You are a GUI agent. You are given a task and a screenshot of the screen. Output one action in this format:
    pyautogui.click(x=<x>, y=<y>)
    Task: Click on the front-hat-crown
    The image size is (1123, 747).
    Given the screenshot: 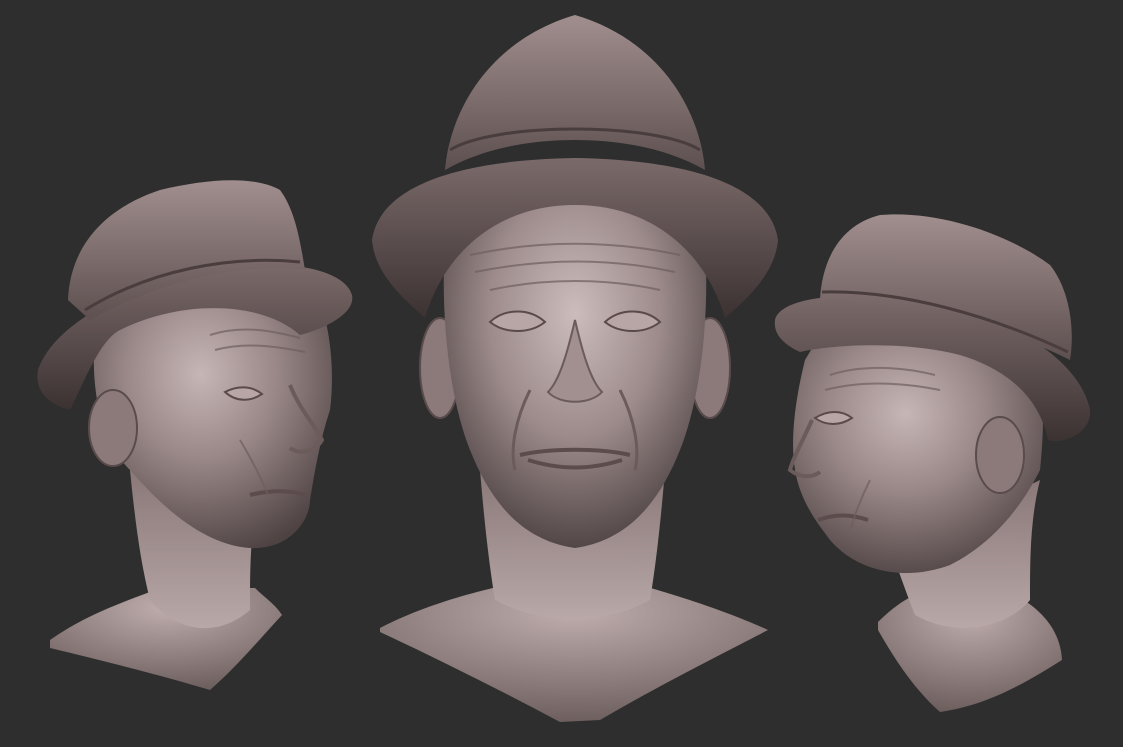 What is the action you would take?
    pyautogui.click(x=575, y=92)
    